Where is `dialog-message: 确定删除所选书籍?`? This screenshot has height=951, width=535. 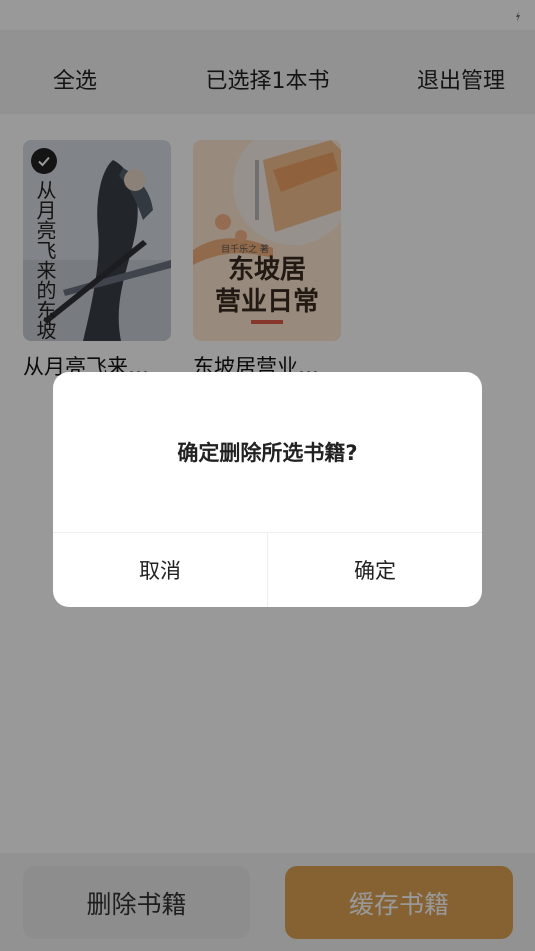 dialog-message: 确定删除所选书籍? is located at coordinates (267, 453).